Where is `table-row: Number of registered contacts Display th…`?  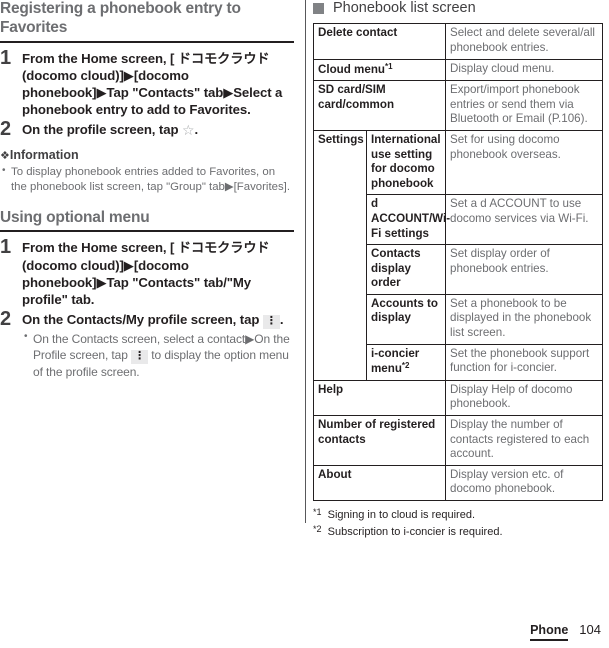
table-row: Number of registered contacts Display th… is located at coordinates (458, 440).